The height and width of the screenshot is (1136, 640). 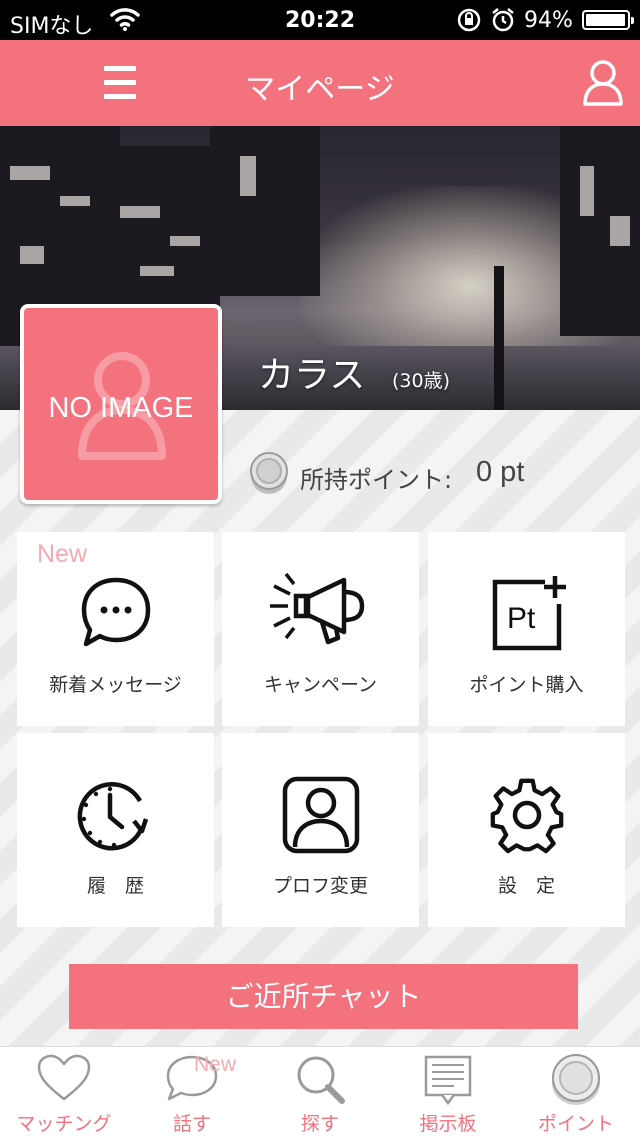 I want to click on tile-point-purchase: Pt ポイント購入, so click(x=526, y=629).